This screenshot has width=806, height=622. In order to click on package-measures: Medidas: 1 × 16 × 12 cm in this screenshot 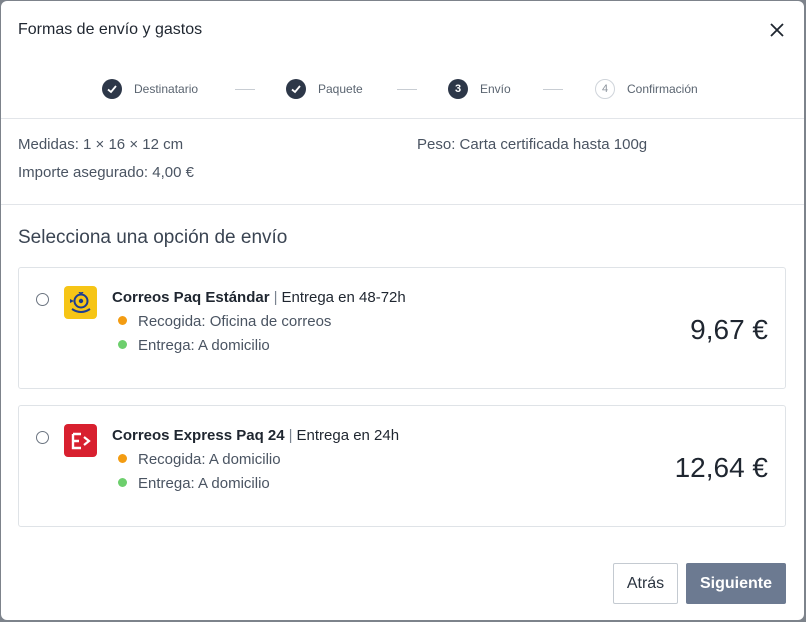, I will do `click(101, 144)`.